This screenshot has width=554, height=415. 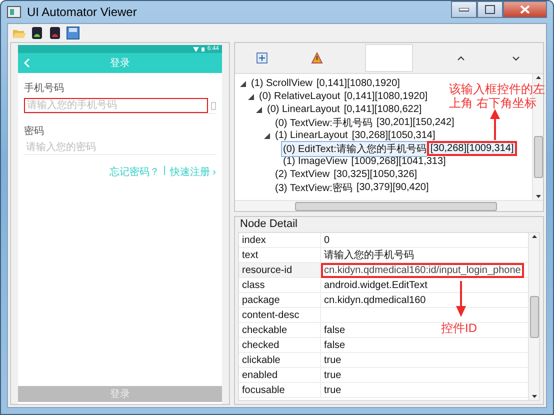 What do you see at coordinates (315, 161) in the screenshot?
I see `tree-node: (1) ImageView` at bounding box center [315, 161].